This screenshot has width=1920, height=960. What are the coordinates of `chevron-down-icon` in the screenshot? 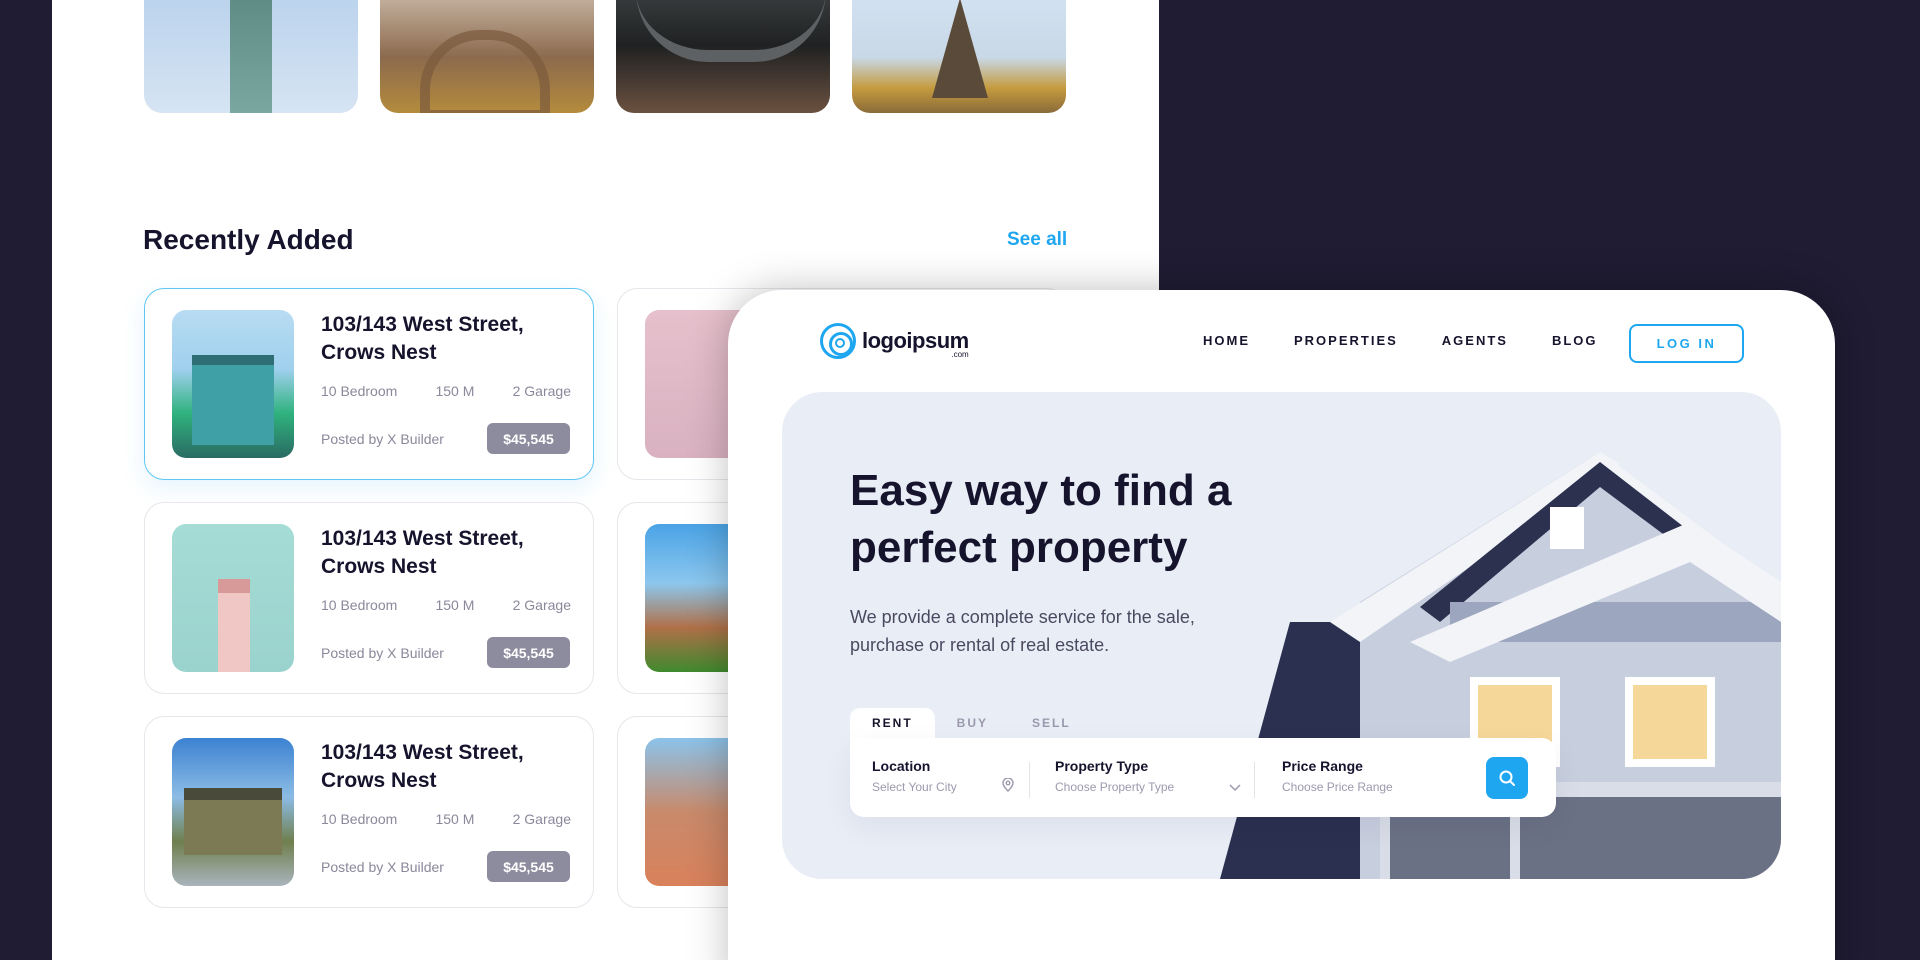 It's located at (1235, 787).